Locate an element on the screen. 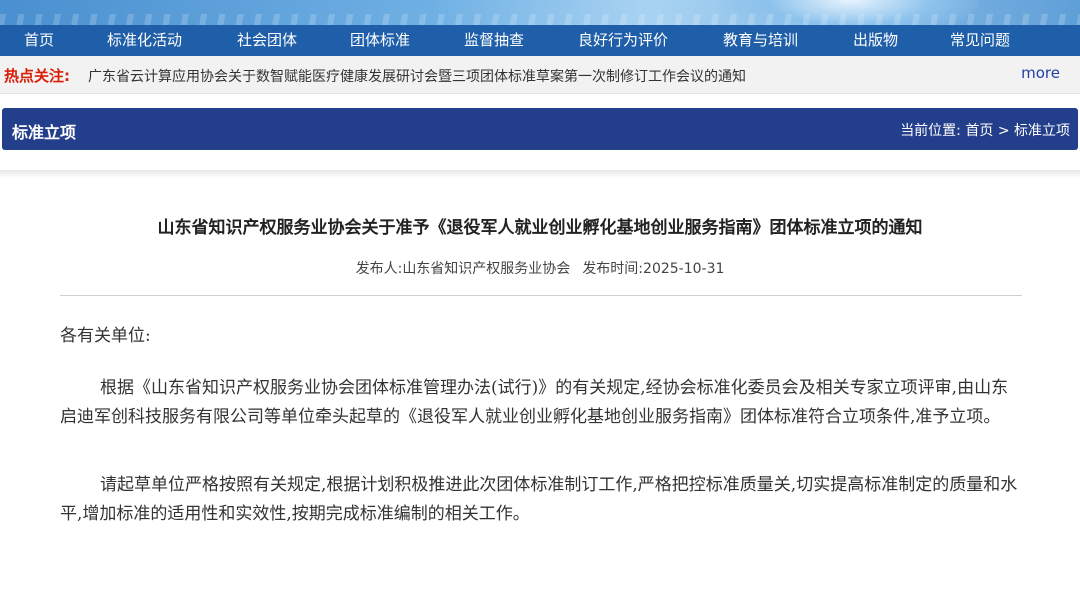 The image size is (1080, 593). nav-item-social-groups: 社会团体 is located at coordinates (267, 40).